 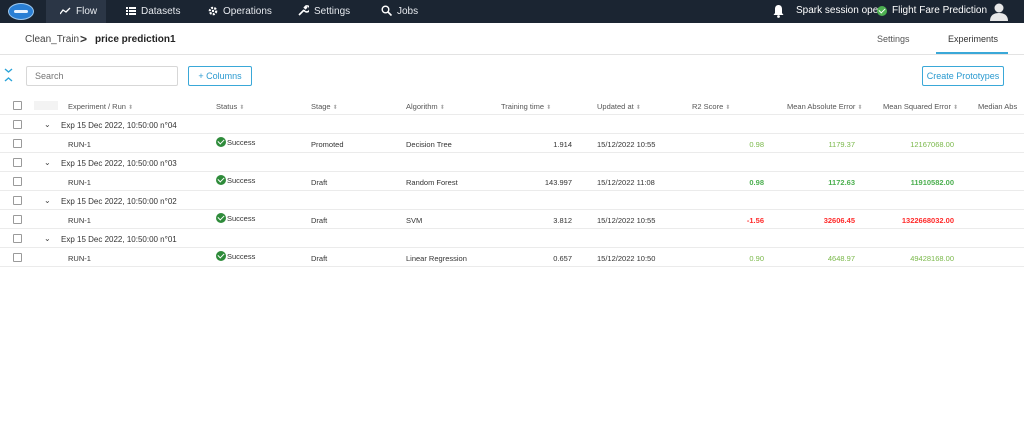 I want to click on col-updated-at: Updated at ⬍, so click(x=619, y=106).